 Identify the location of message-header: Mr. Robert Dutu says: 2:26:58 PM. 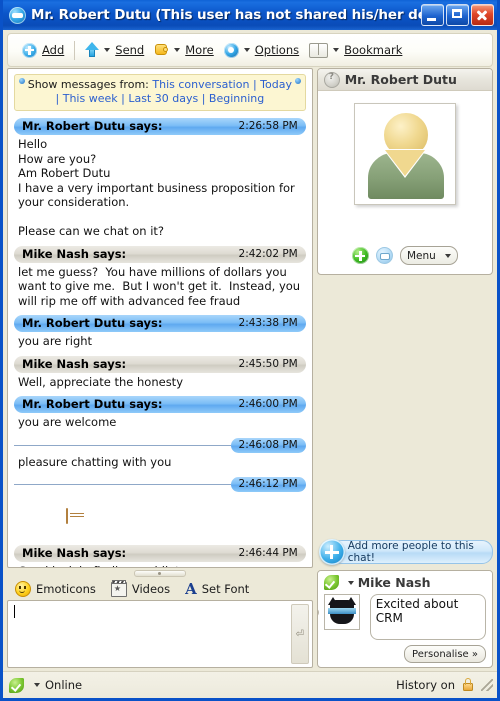
(160, 126).